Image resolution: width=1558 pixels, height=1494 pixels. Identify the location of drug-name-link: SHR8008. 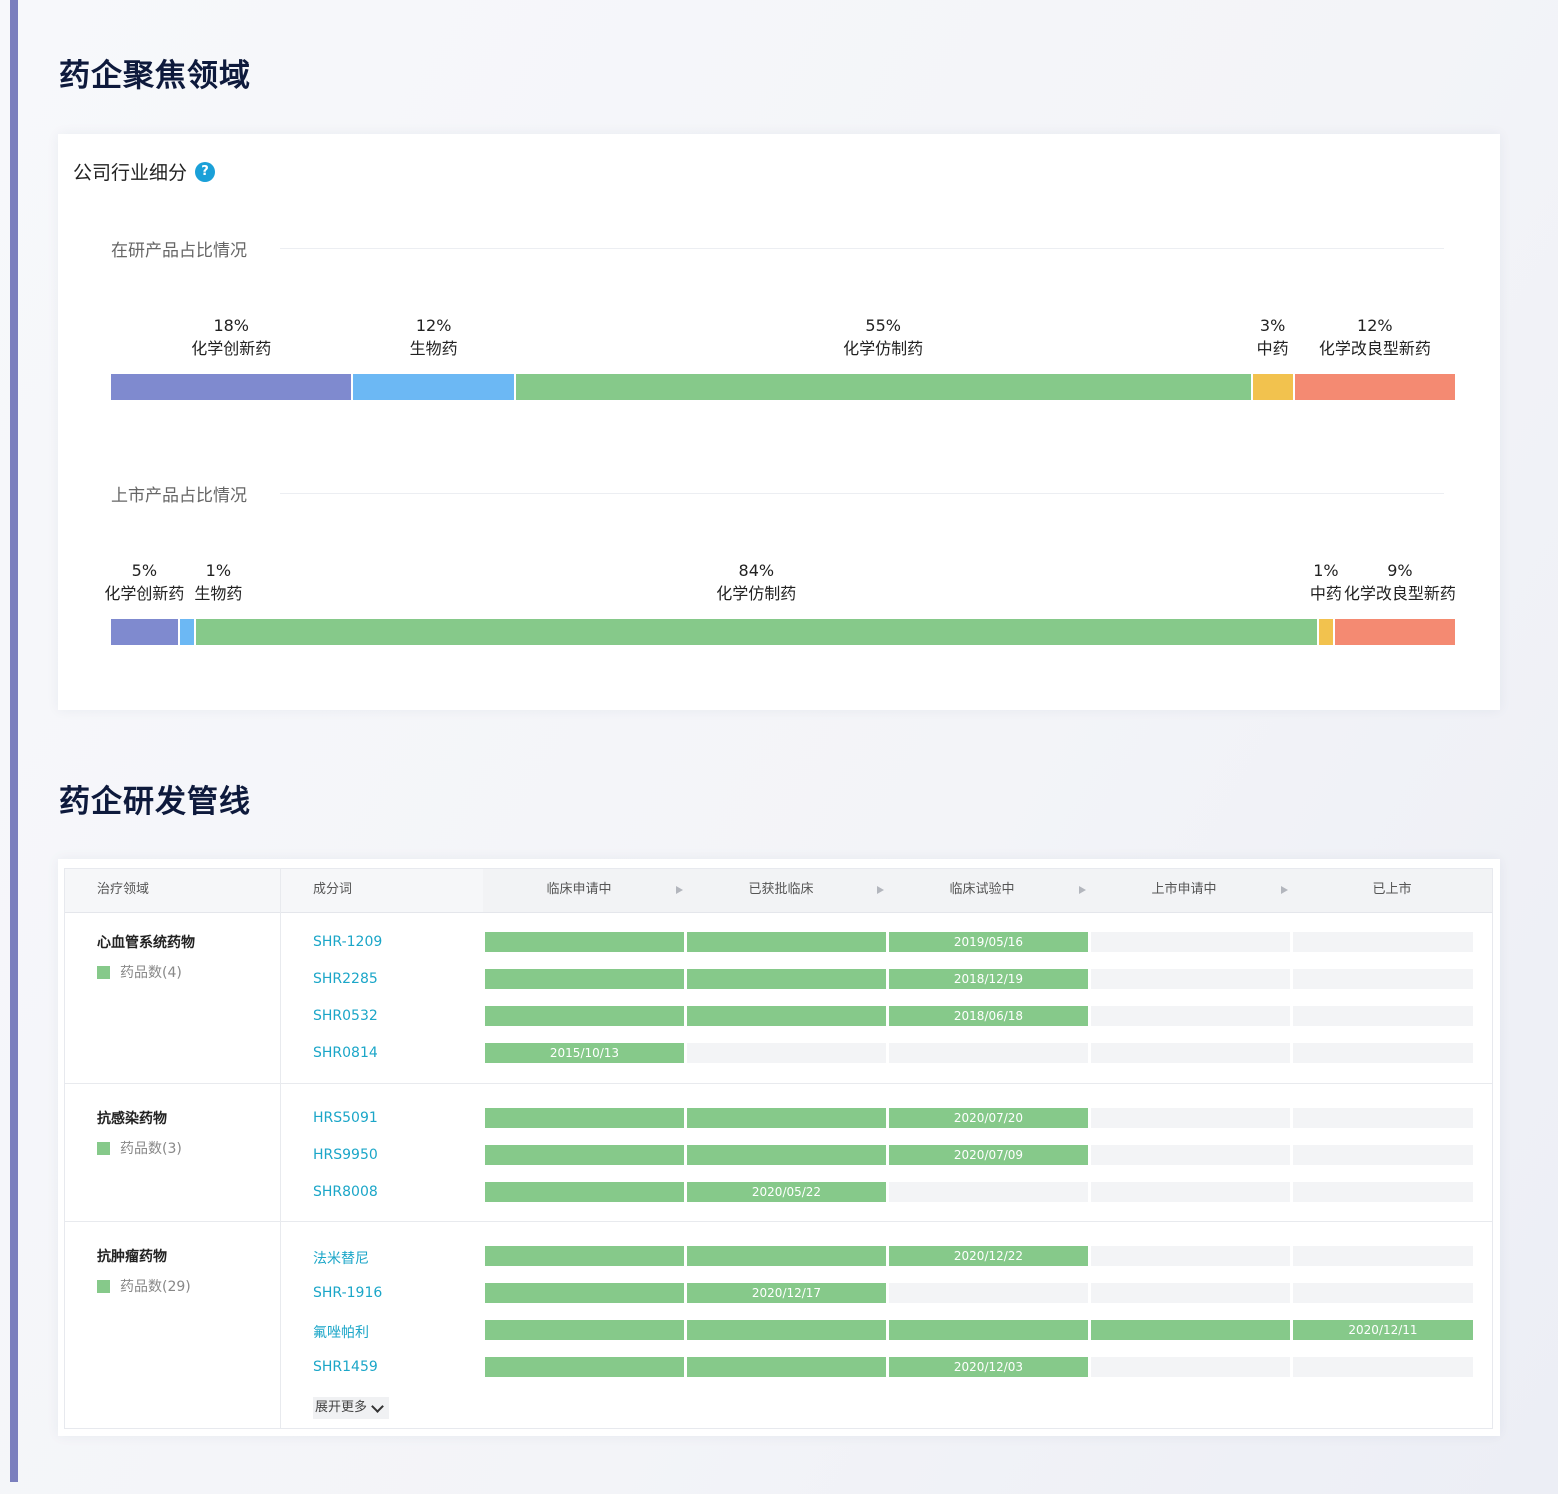
(345, 1192).